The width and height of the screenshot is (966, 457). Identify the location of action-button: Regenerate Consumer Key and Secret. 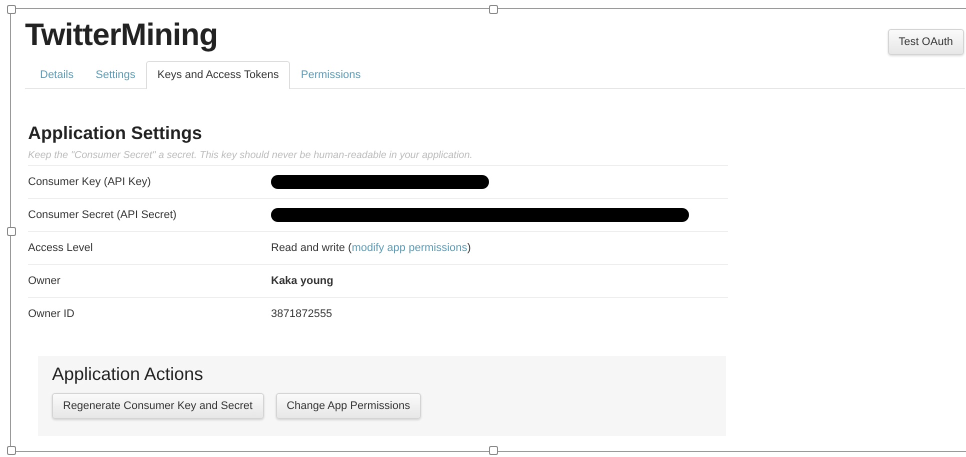
(158, 406).